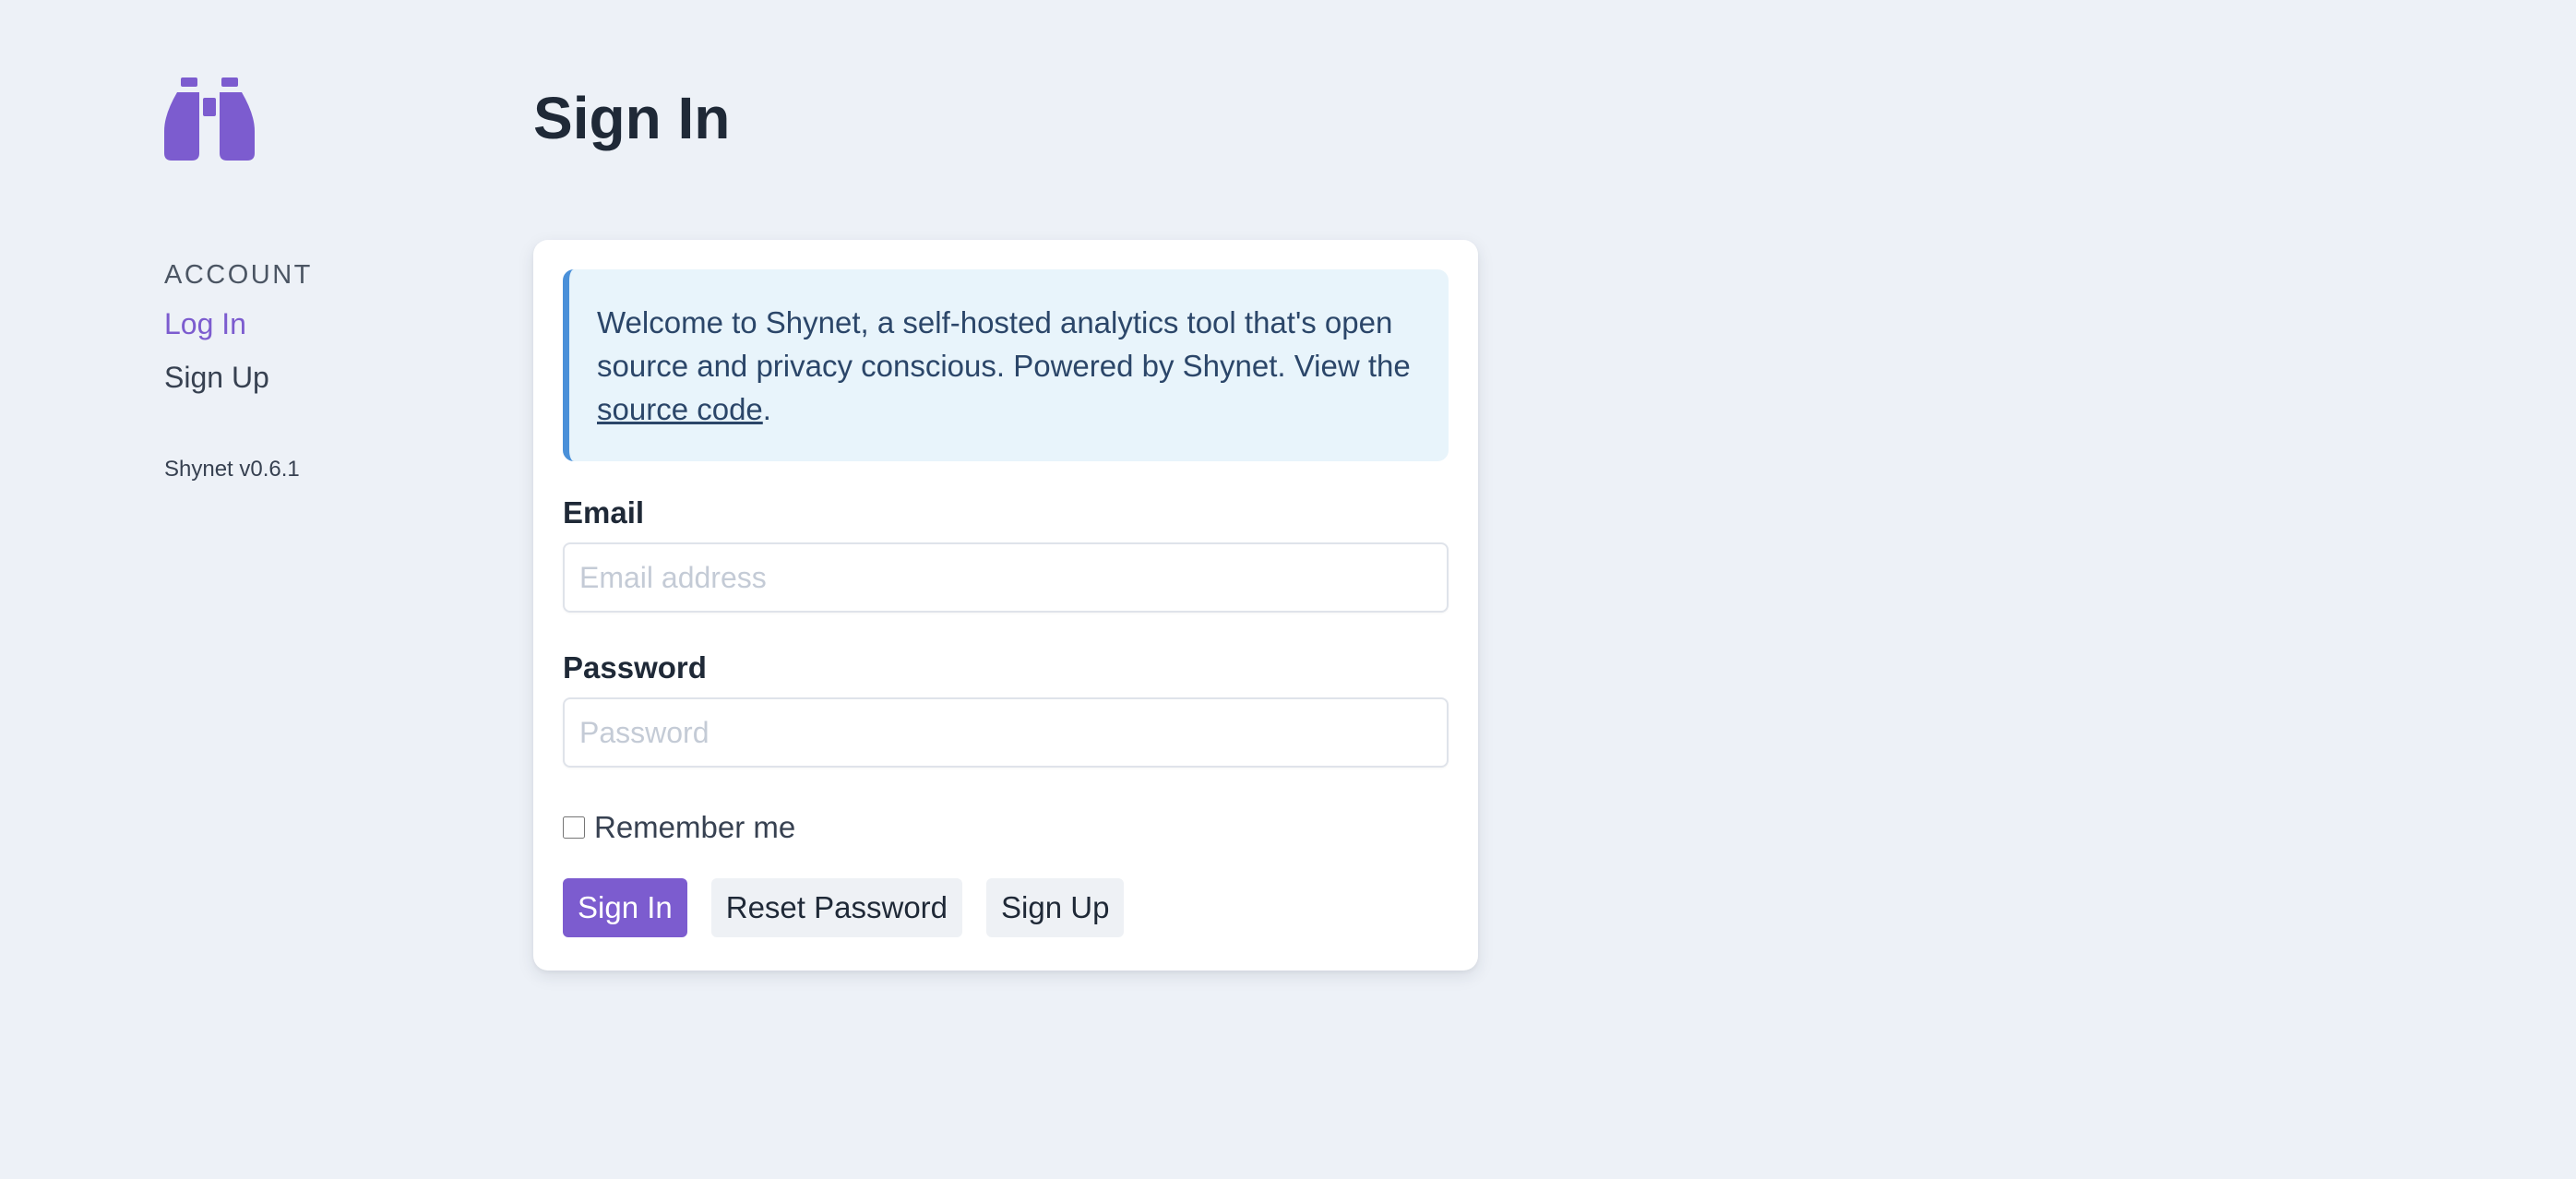 This screenshot has height=1179, width=2576. I want to click on binoculars-icon, so click(209, 119).